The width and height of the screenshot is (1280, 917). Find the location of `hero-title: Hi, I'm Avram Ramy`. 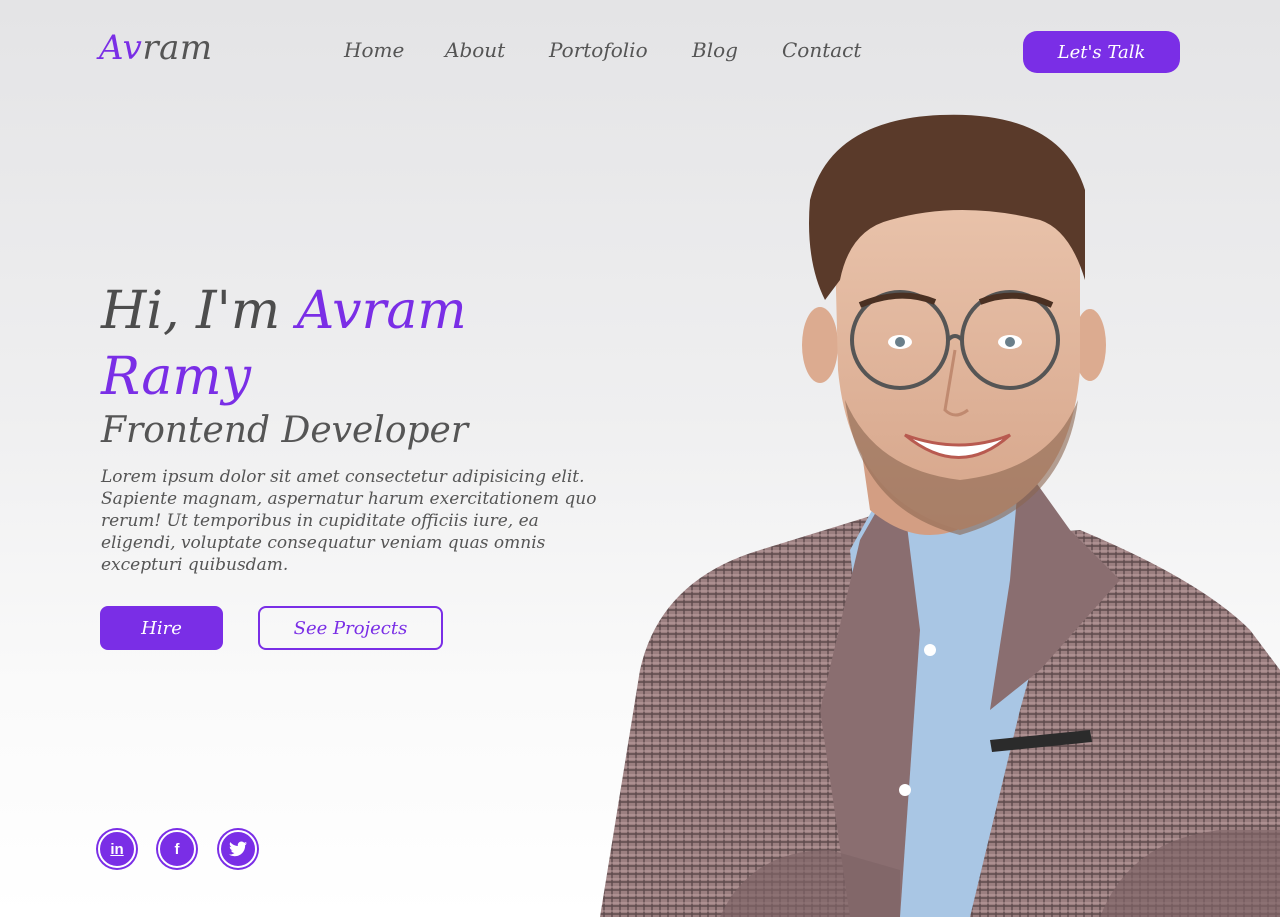

hero-title: Hi, I'm Avram Ramy is located at coordinates (336, 344).